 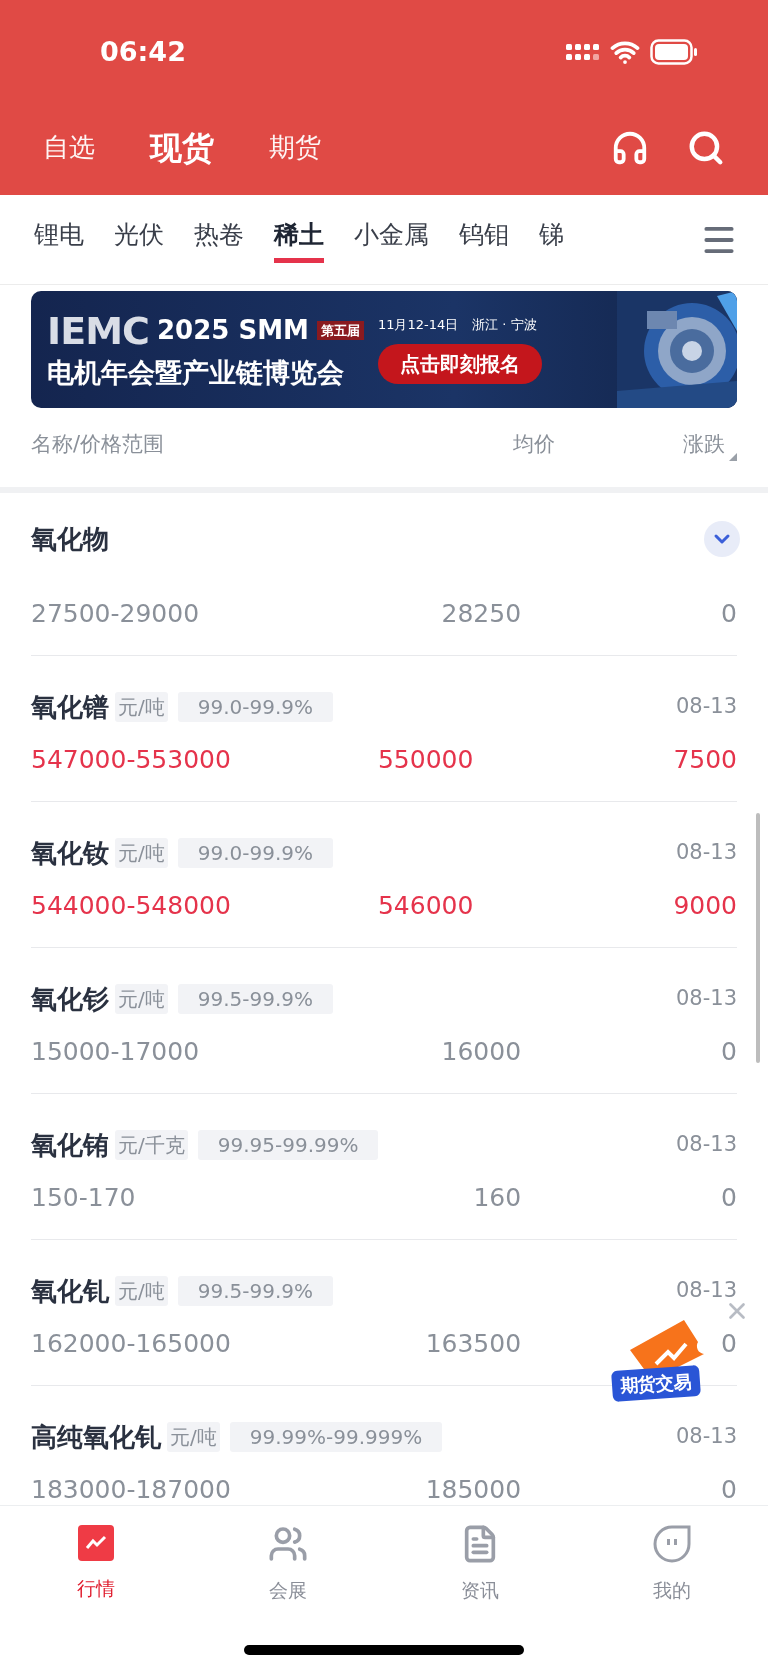 What do you see at coordinates (459, 364) in the screenshot?
I see `banner-cta: 点击即刻报名` at bounding box center [459, 364].